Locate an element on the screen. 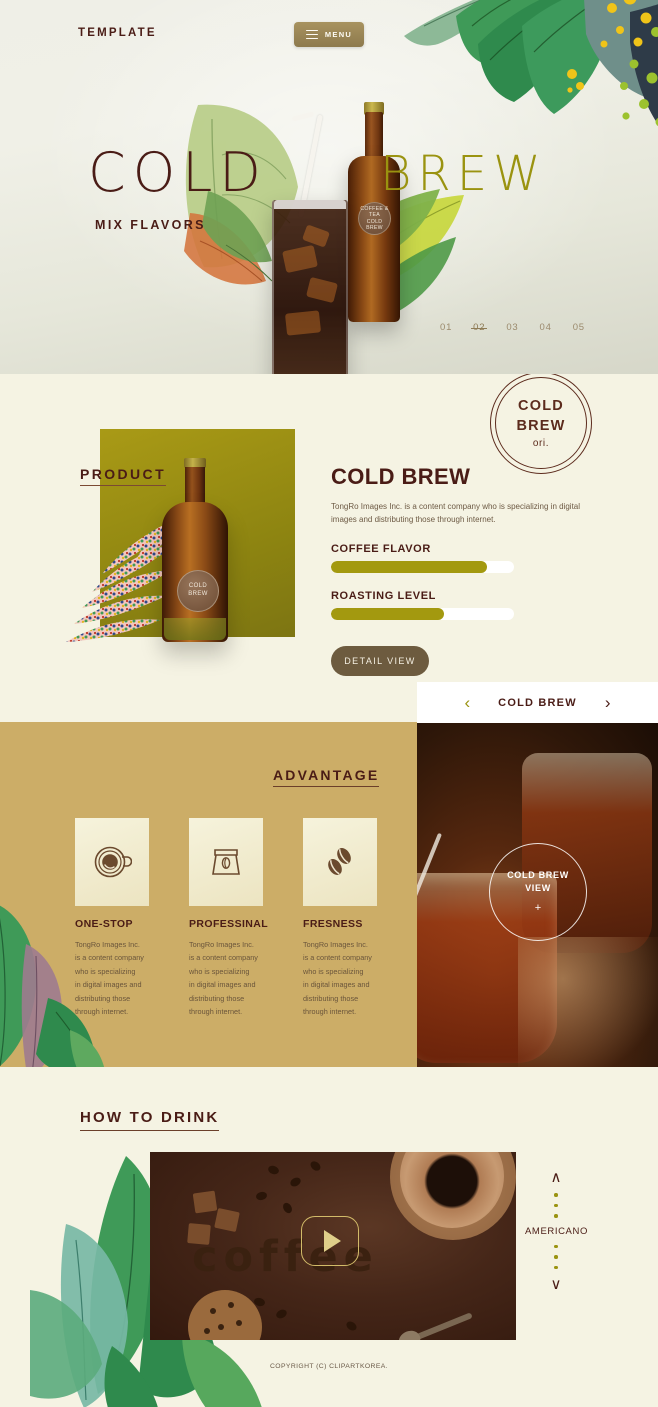  badge-line-1: COLD is located at coordinates (541, 405).